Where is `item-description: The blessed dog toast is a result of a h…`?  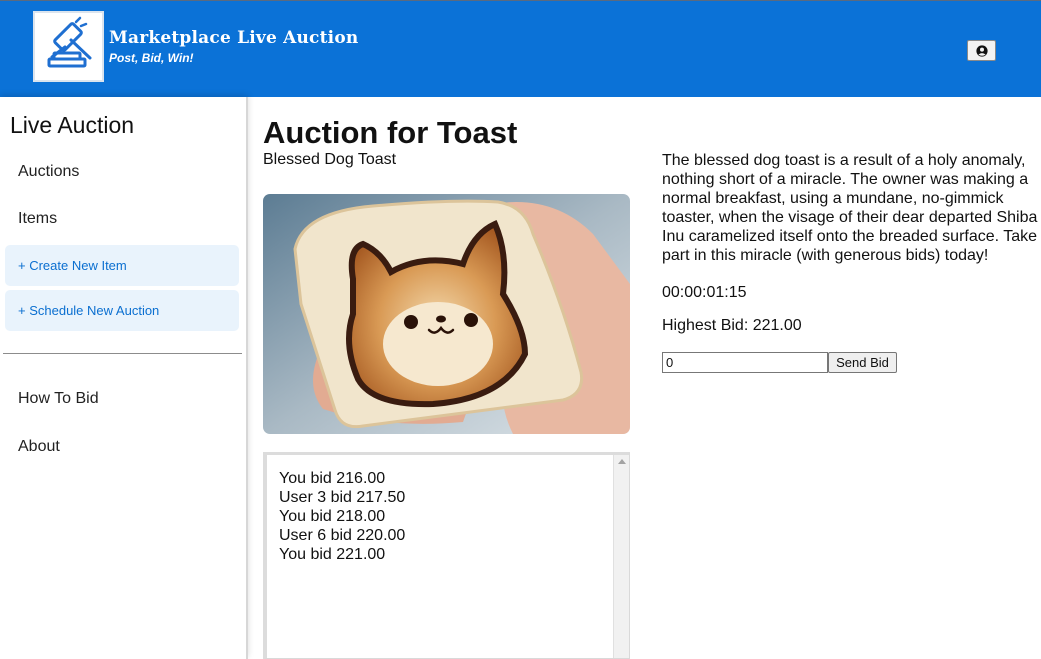
item-description: The blessed dog toast is a result of a h… is located at coordinates (850, 208).